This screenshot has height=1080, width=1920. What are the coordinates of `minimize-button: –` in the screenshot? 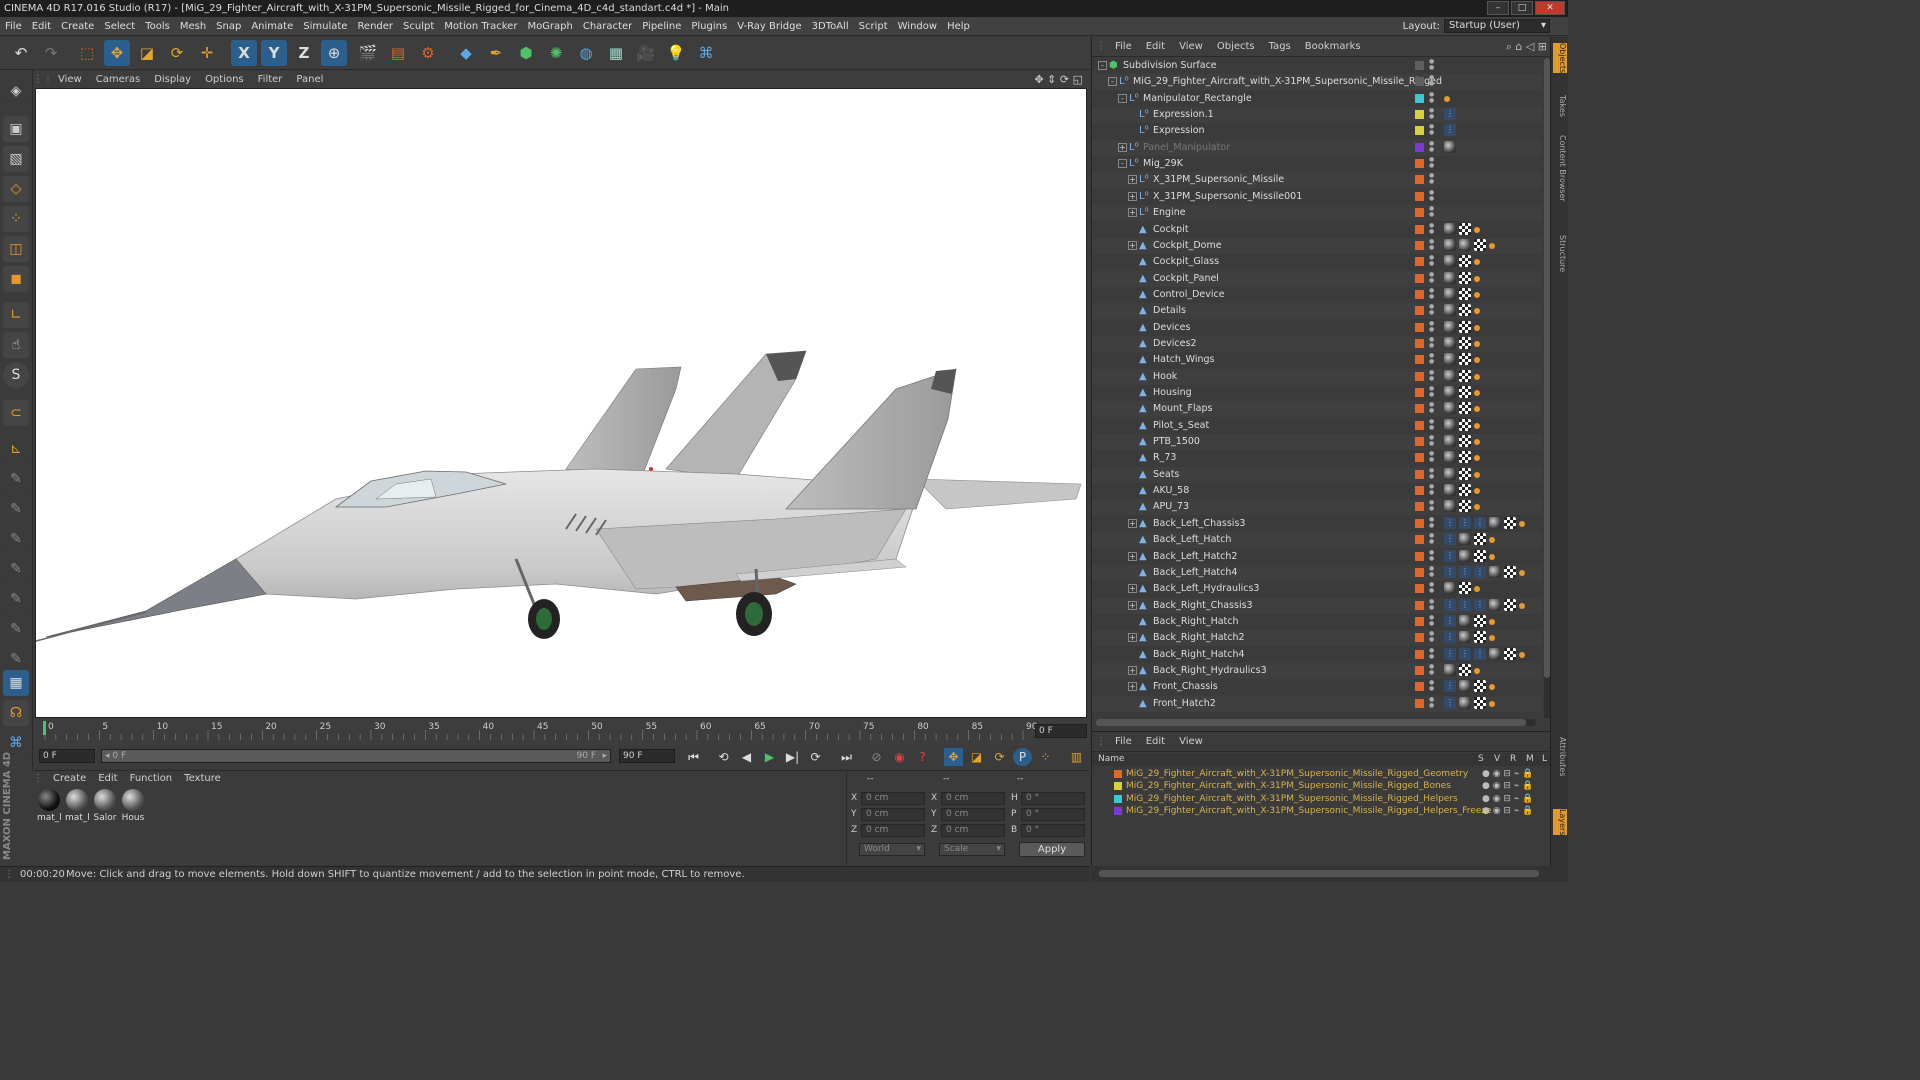 It's located at (1498, 8).